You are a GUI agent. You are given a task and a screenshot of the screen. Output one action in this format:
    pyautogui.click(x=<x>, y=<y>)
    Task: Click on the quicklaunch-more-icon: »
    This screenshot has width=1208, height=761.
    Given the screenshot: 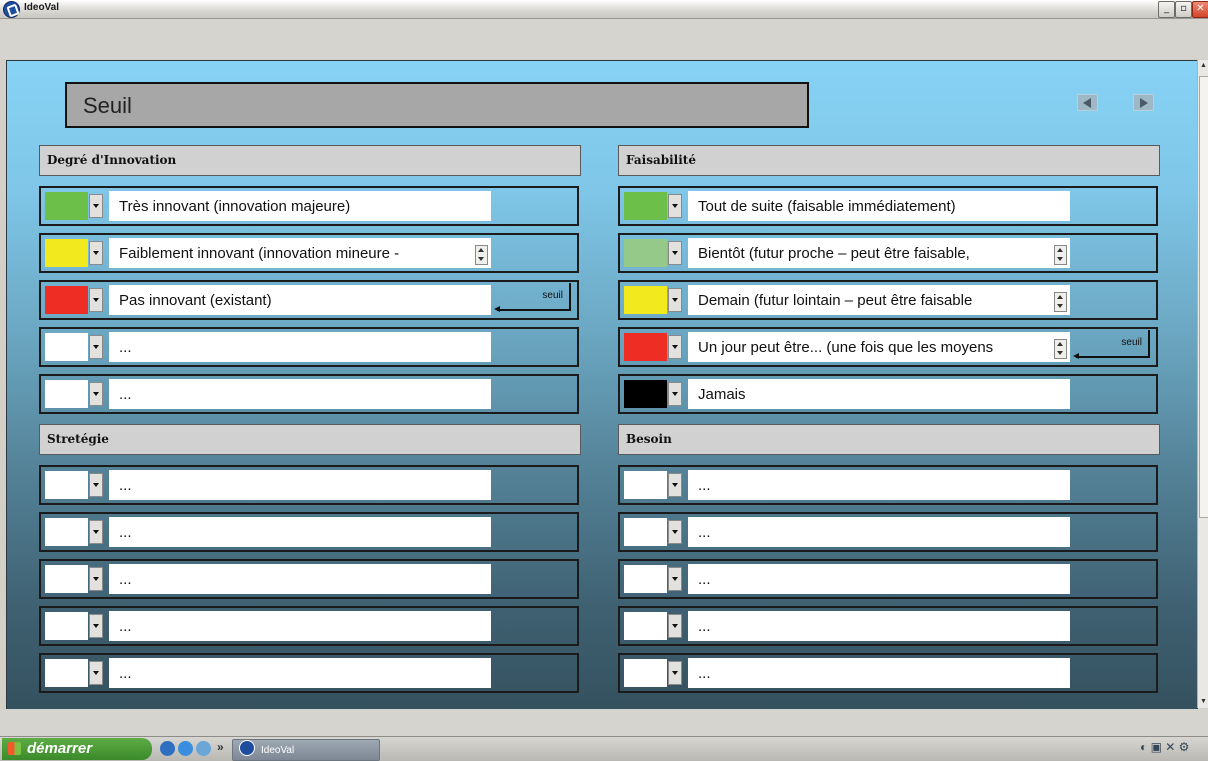 What is the action you would take?
    pyautogui.click(x=220, y=747)
    